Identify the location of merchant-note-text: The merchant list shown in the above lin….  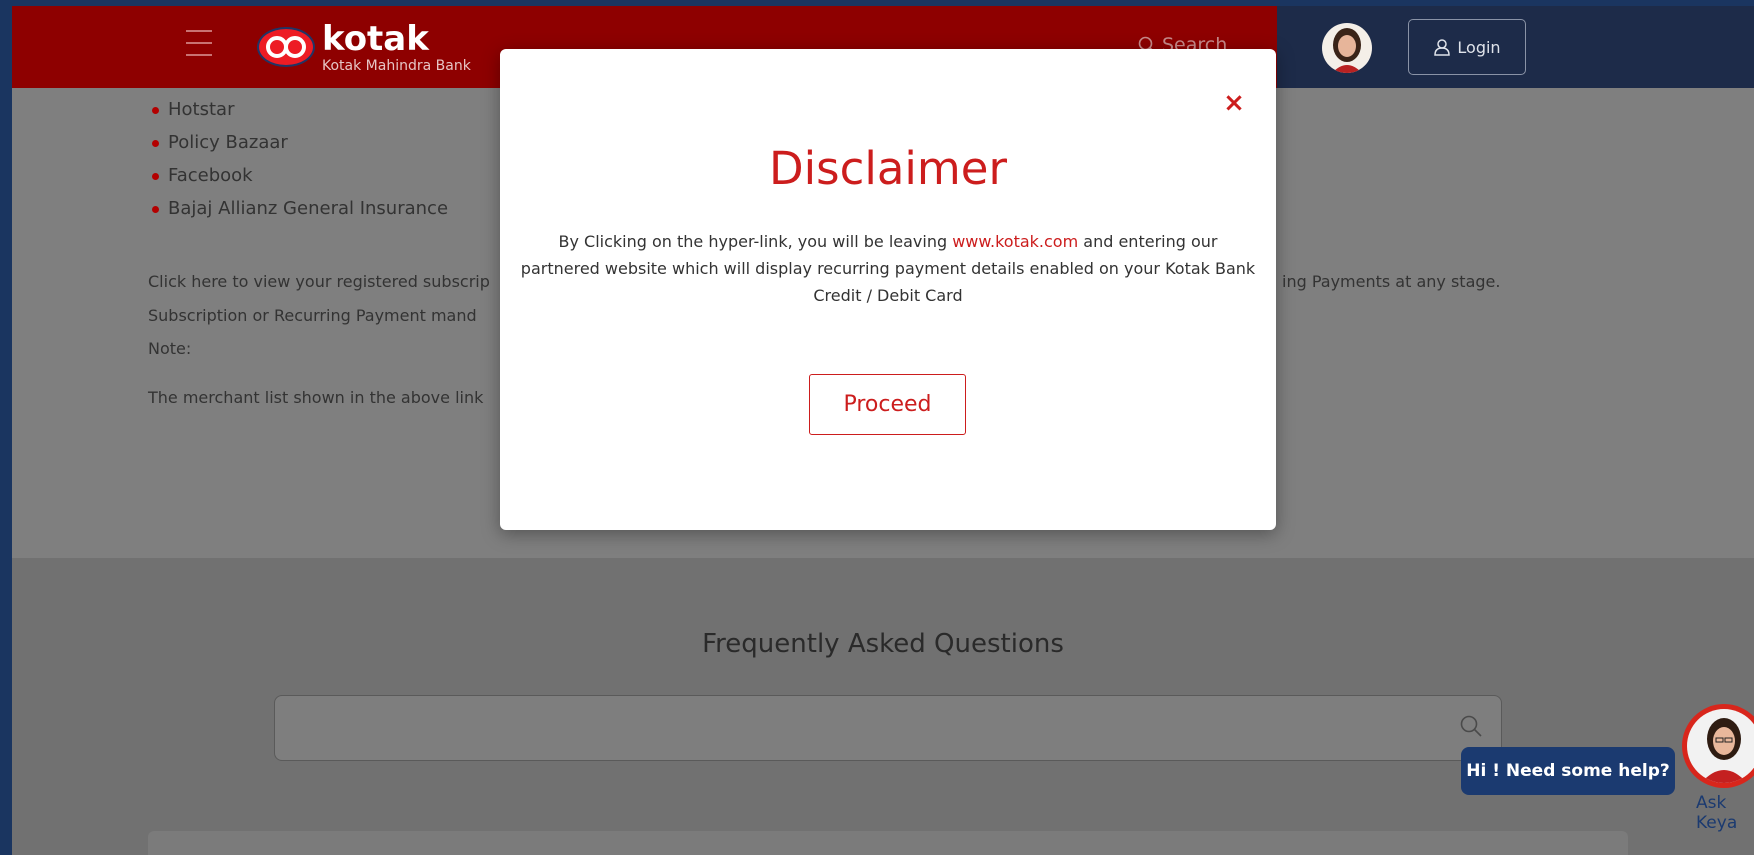
(316, 397).